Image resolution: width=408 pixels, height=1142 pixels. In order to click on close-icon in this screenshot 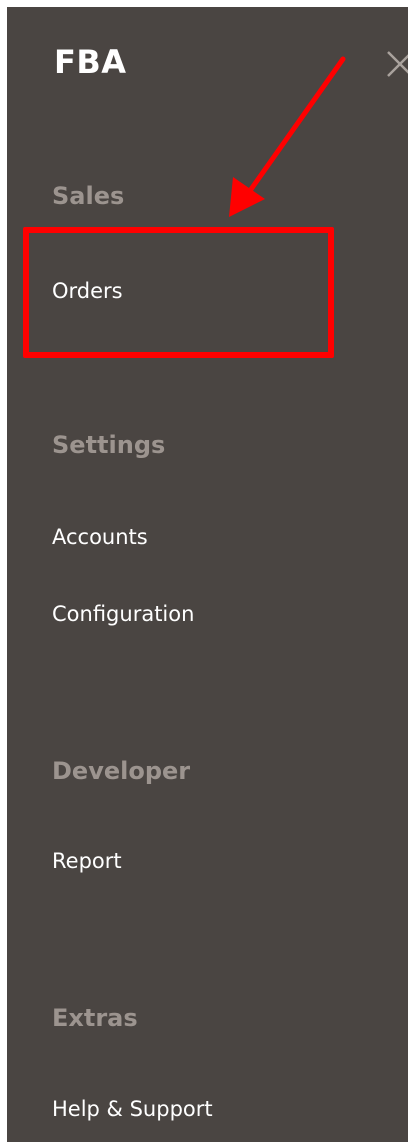, I will do `click(396, 64)`.